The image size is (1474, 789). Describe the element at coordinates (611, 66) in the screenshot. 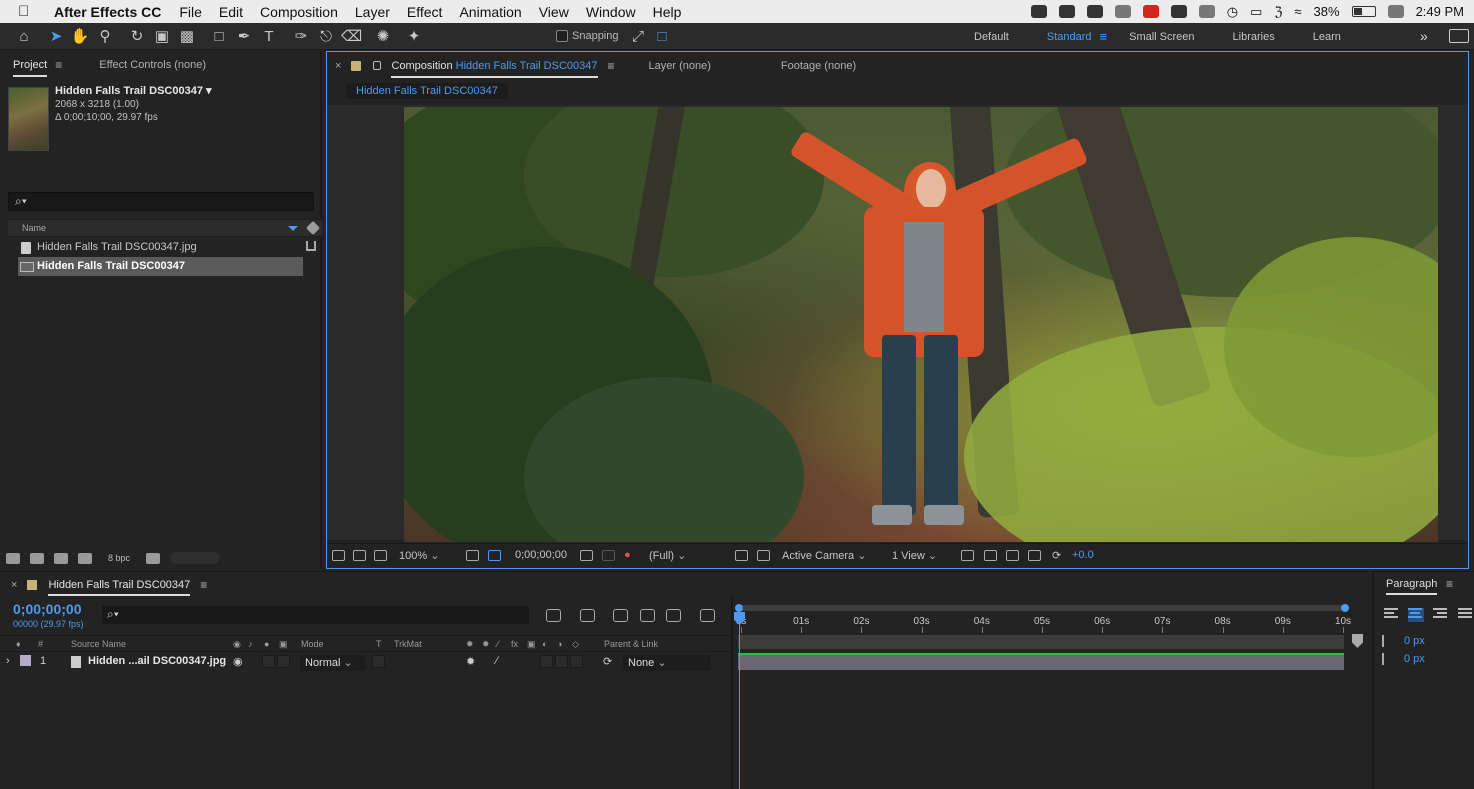

I see `composition-menu-icon: ≡` at that location.